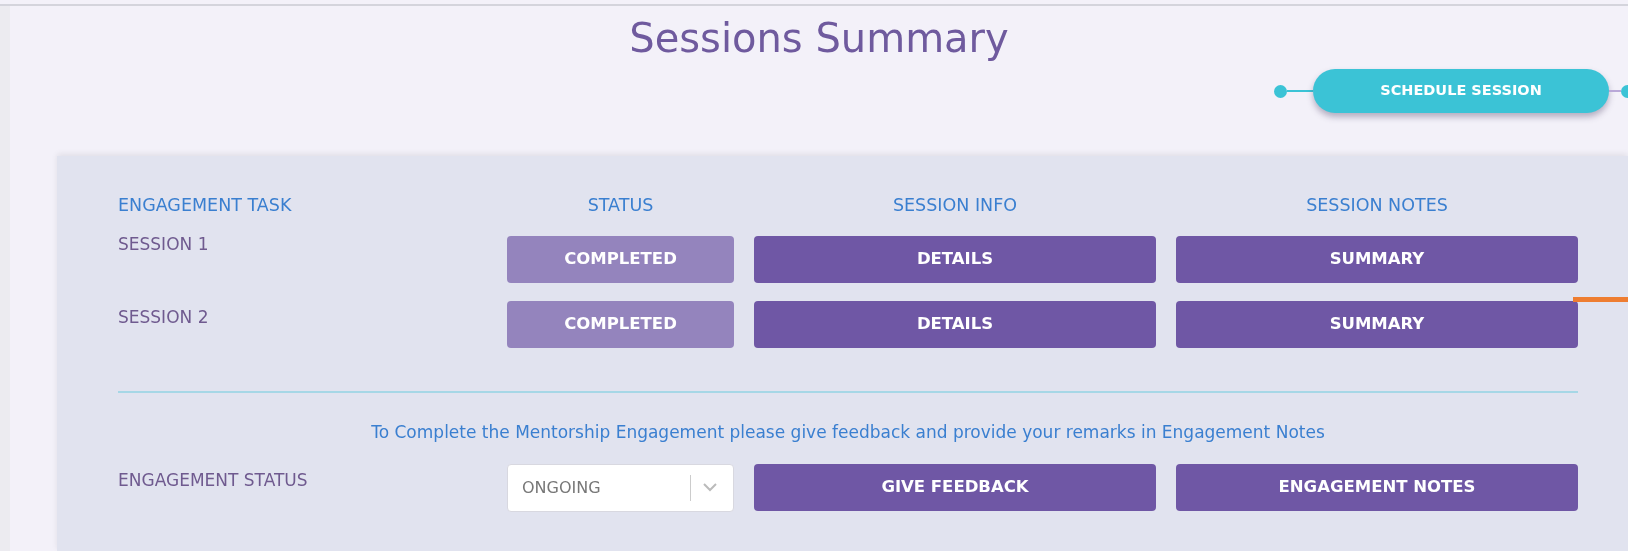  What do you see at coordinates (205, 205) in the screenshot?
I see `column-header: ENGAGEMENT TASK` at bounding box center [205, 205].